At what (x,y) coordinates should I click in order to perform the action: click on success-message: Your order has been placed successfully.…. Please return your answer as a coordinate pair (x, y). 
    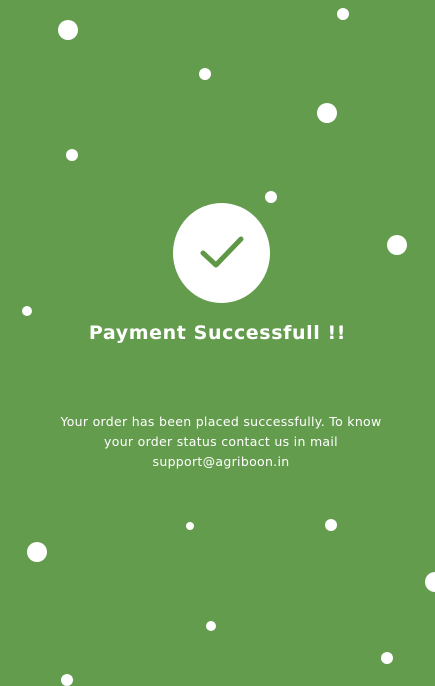
    Looking at the image, I should click on (221, 442).